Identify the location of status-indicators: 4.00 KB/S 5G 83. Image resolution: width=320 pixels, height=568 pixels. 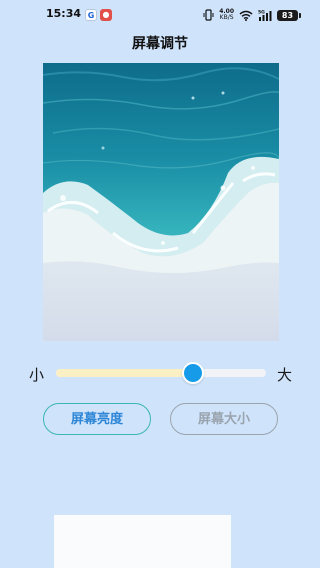
(252, 15).